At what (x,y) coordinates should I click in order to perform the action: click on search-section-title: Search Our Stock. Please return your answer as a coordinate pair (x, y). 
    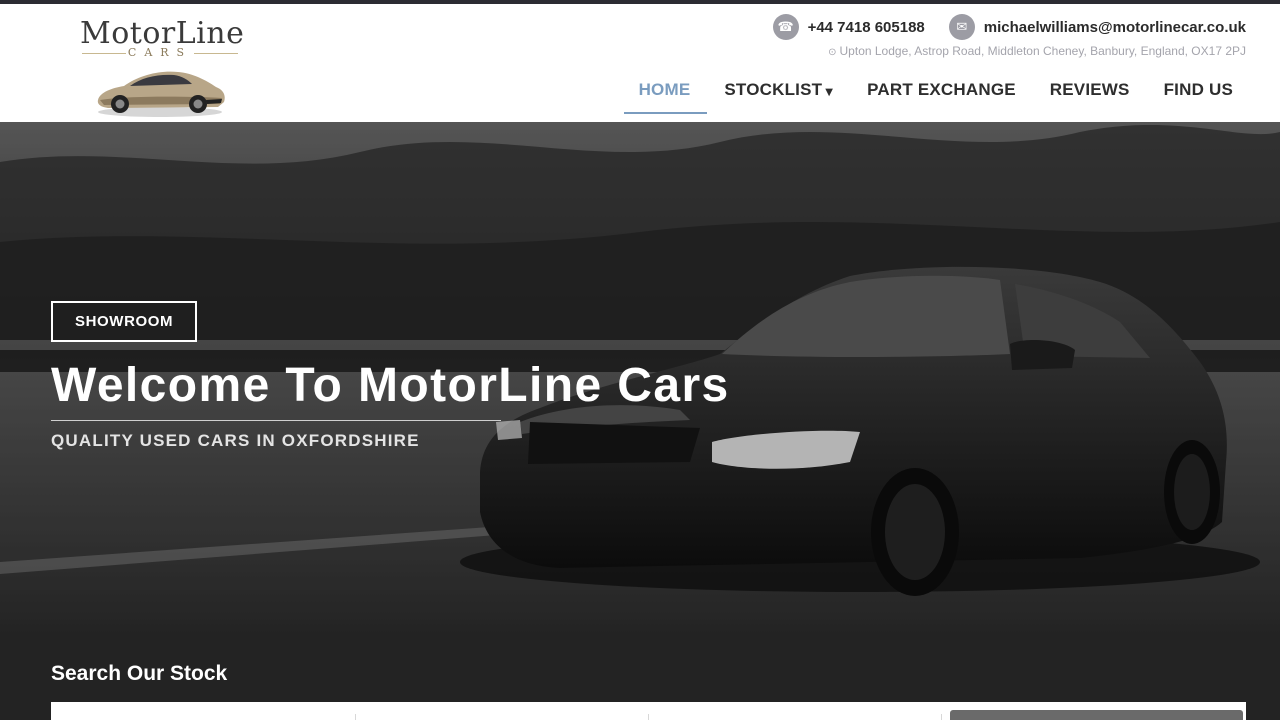
    Looking at the image, I should click on (139, 673).